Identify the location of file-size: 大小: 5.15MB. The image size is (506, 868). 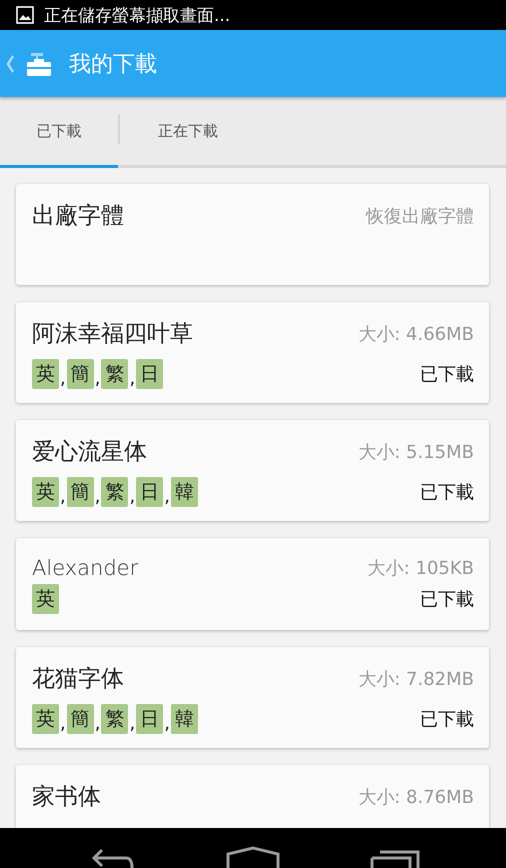
(416, 452).